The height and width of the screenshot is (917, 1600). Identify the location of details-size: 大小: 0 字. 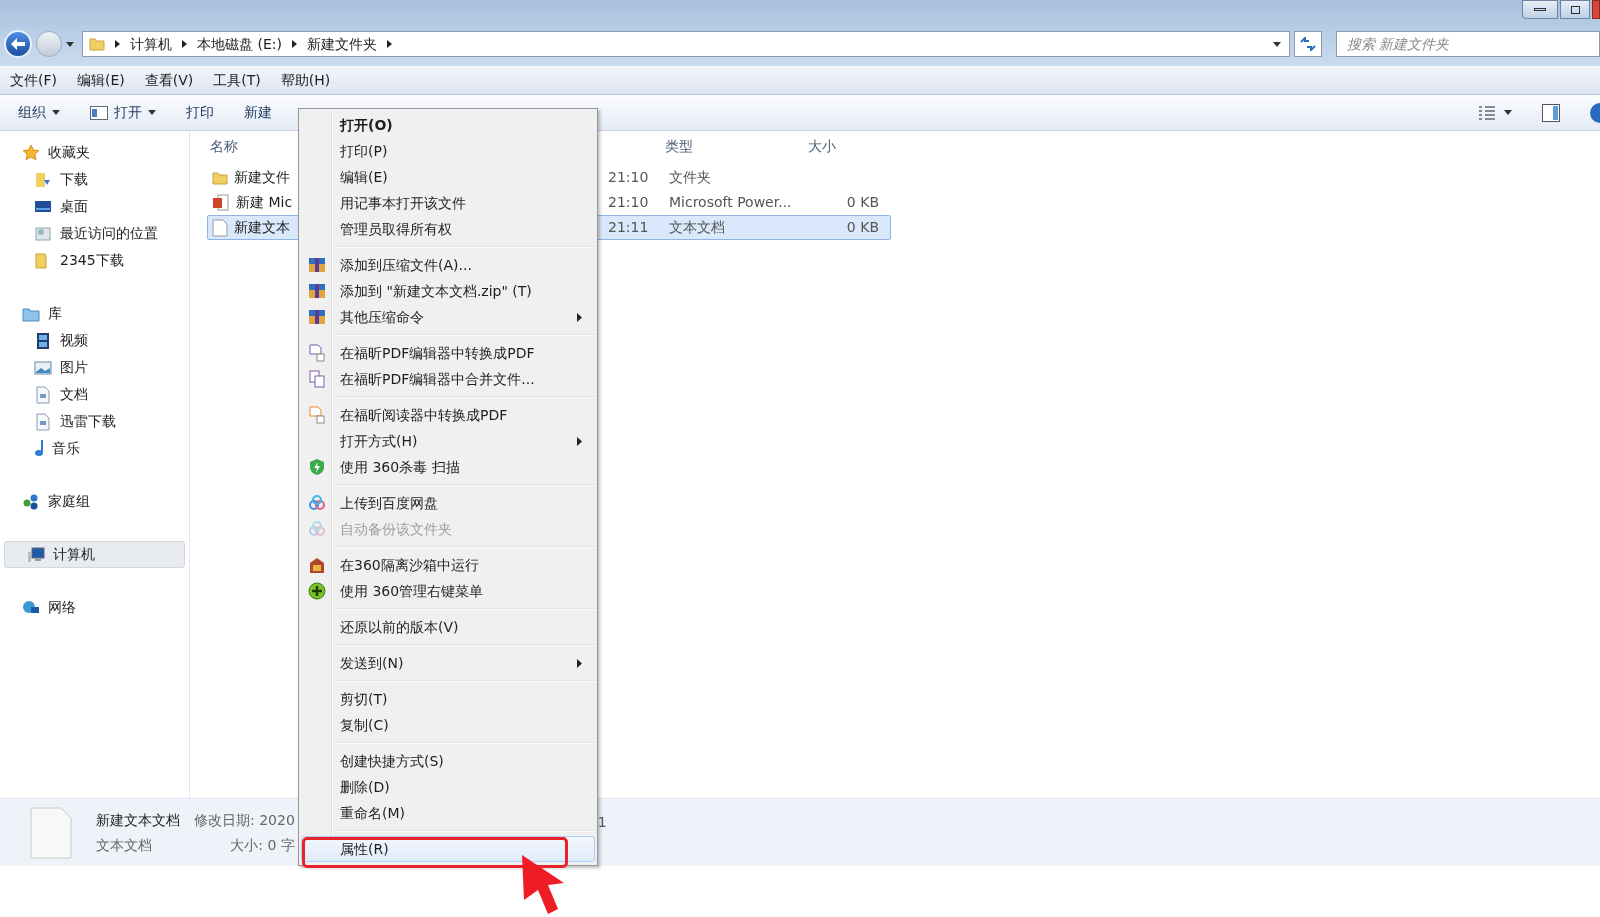
(262, 845).